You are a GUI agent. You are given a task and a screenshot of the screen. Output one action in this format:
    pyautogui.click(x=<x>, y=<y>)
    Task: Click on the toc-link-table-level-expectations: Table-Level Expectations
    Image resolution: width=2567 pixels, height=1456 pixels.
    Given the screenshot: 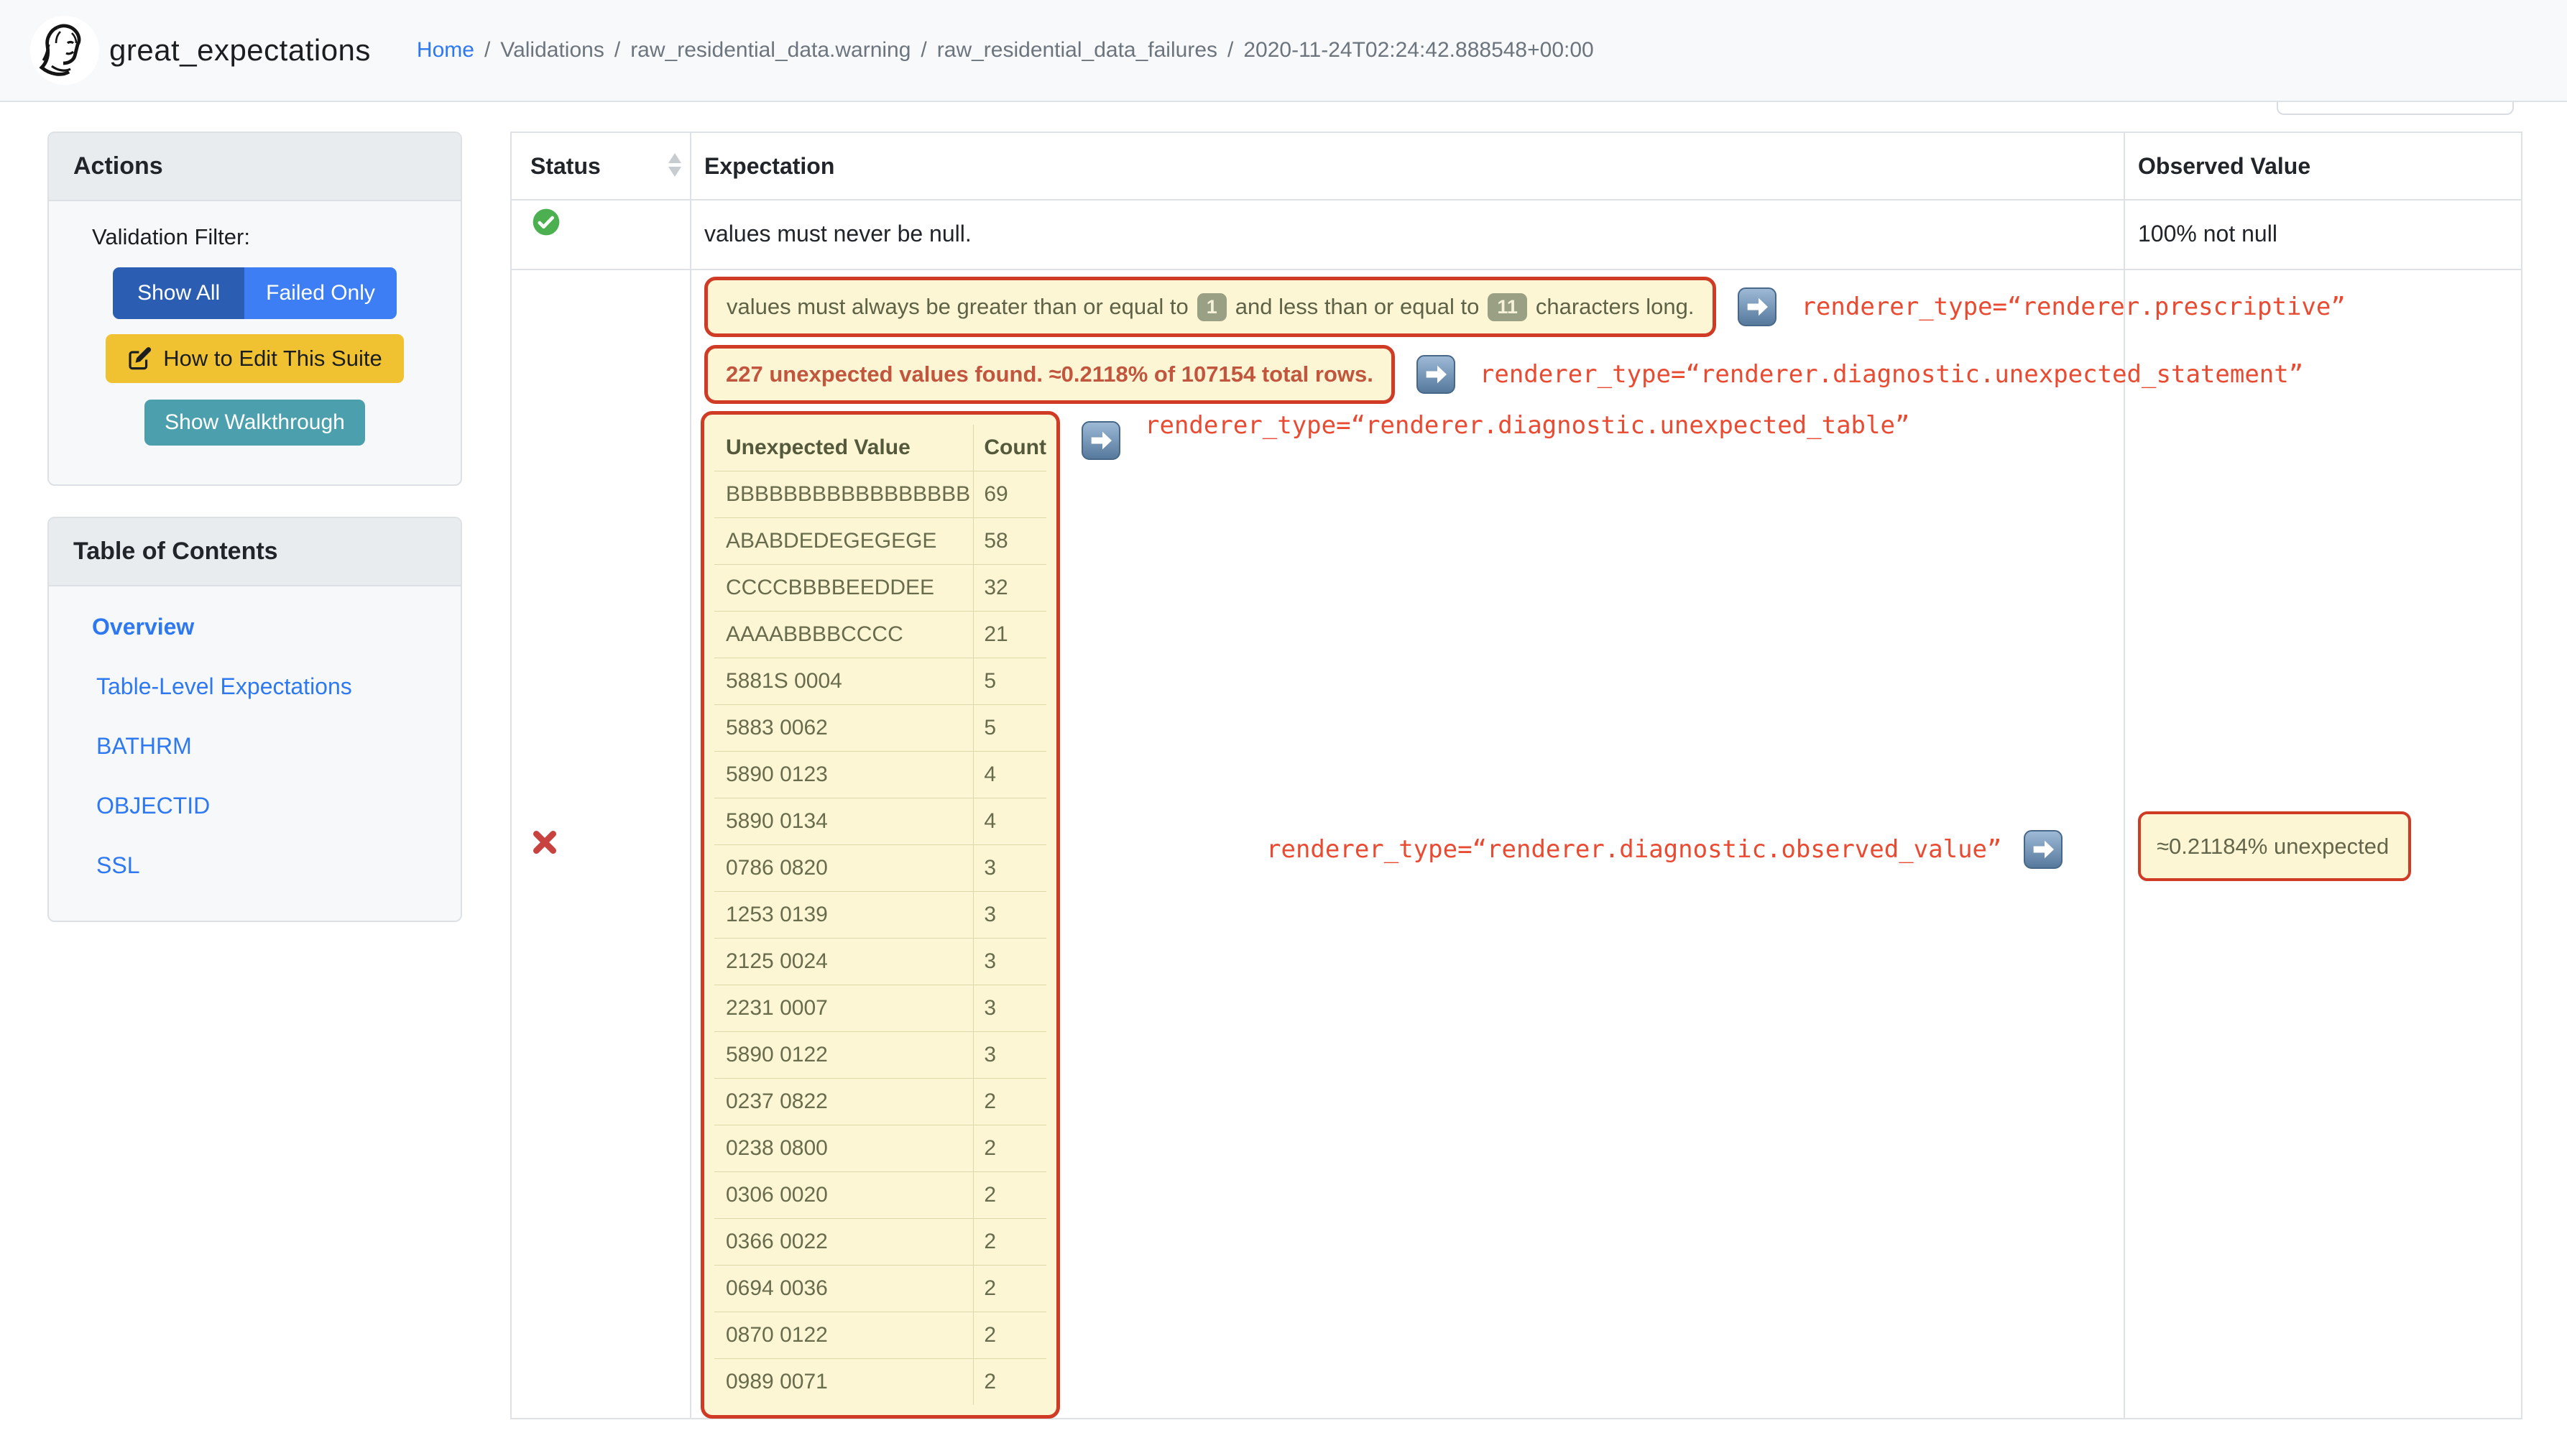 What is the action you would take?
    pyautogui.click(x=278, y=686)
    